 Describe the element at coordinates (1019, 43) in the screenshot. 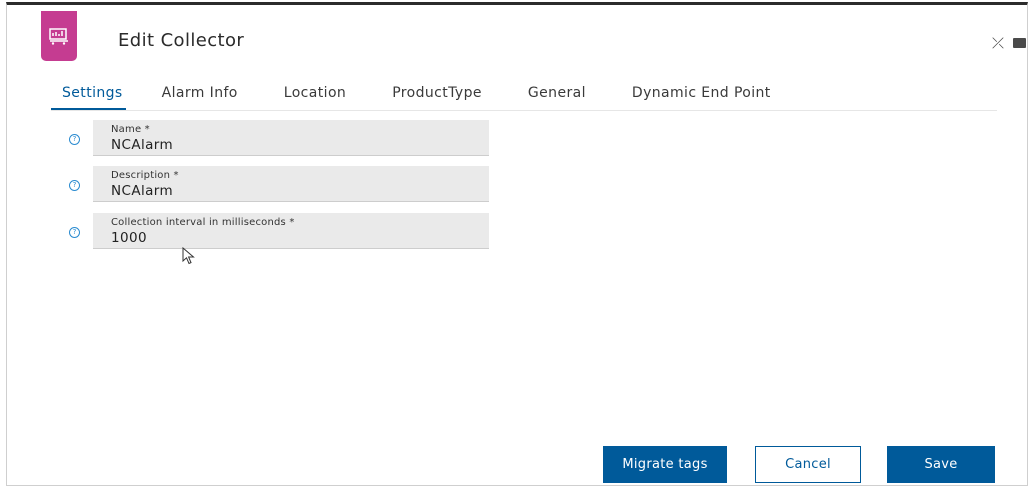

I see `minimize-icon` at that location.